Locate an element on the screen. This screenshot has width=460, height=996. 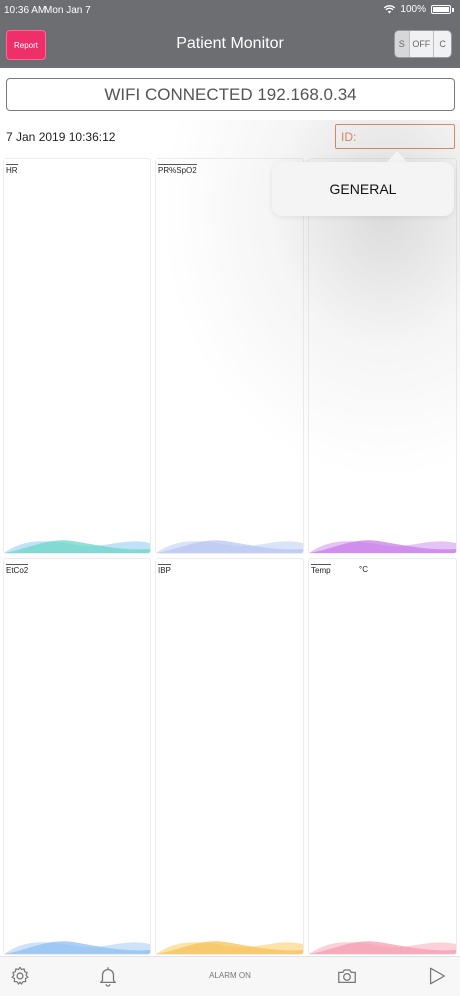
bottom-toolbar: ALARM ON is located at coordinates (230, 976).